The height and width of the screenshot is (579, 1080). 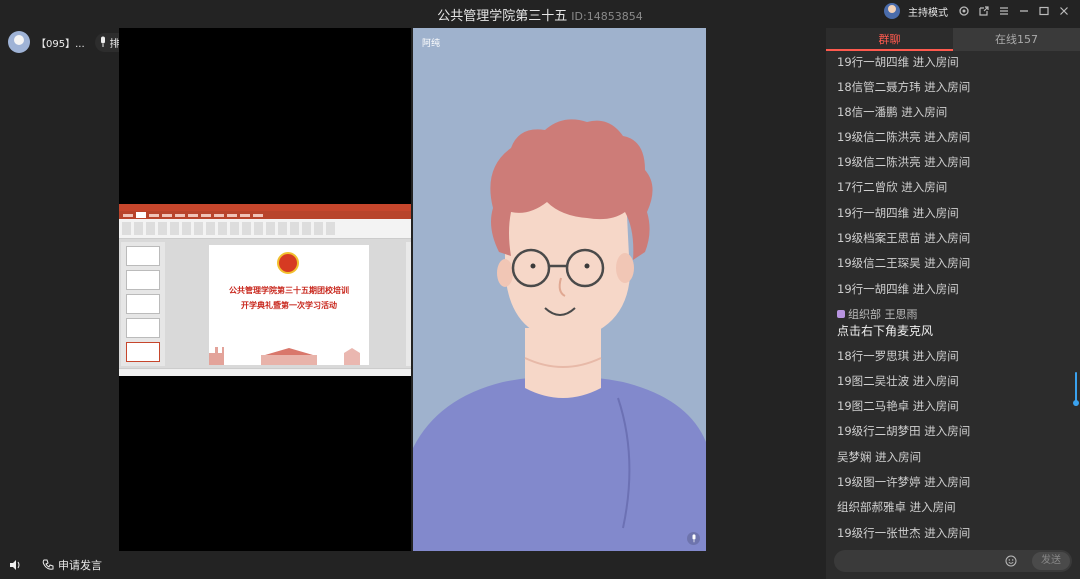 I want to click on chat-message: 19级信二王琛昊 进入房间, so click(x=904, y=263).